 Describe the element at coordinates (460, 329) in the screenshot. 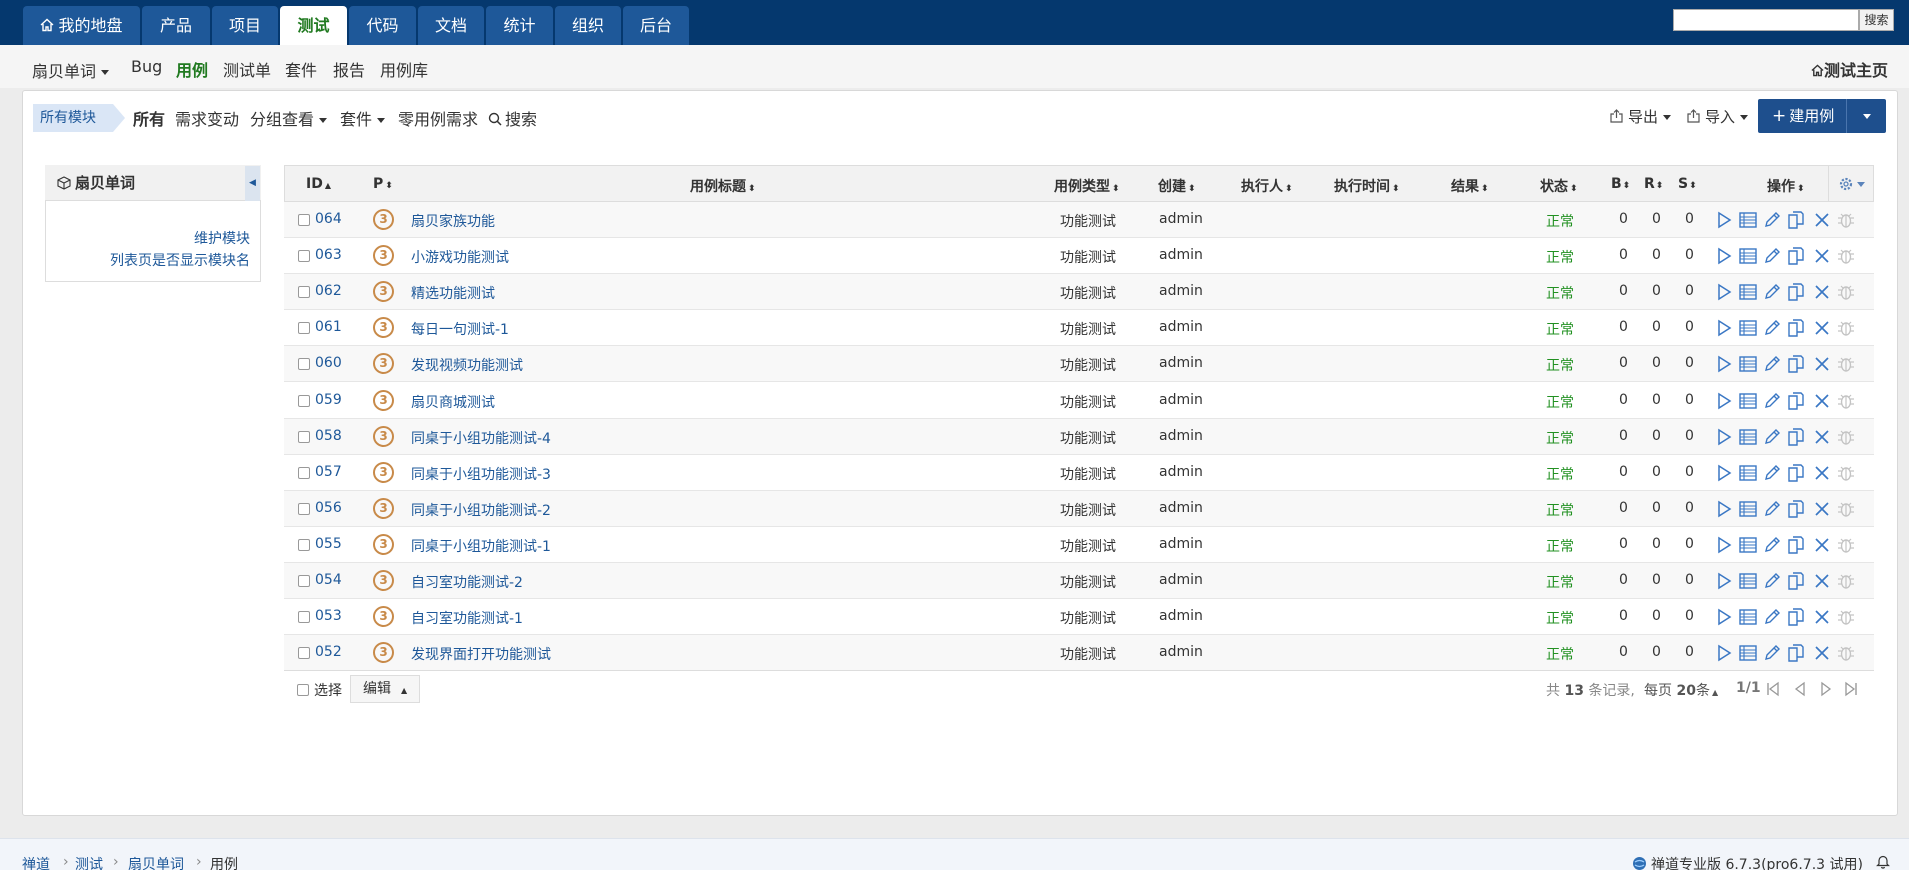

I see `case-title-link: 每日一句测试-1` at that location.